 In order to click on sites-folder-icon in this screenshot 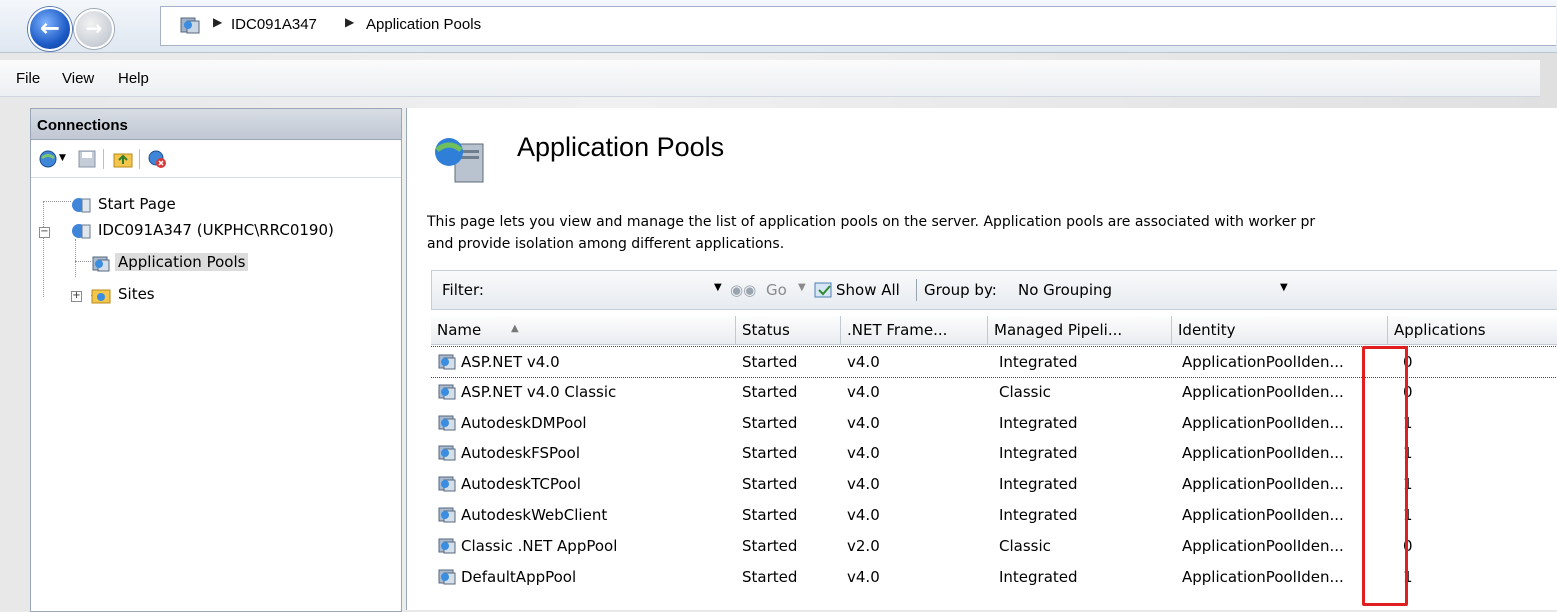, I will do `click(101, 296)`.